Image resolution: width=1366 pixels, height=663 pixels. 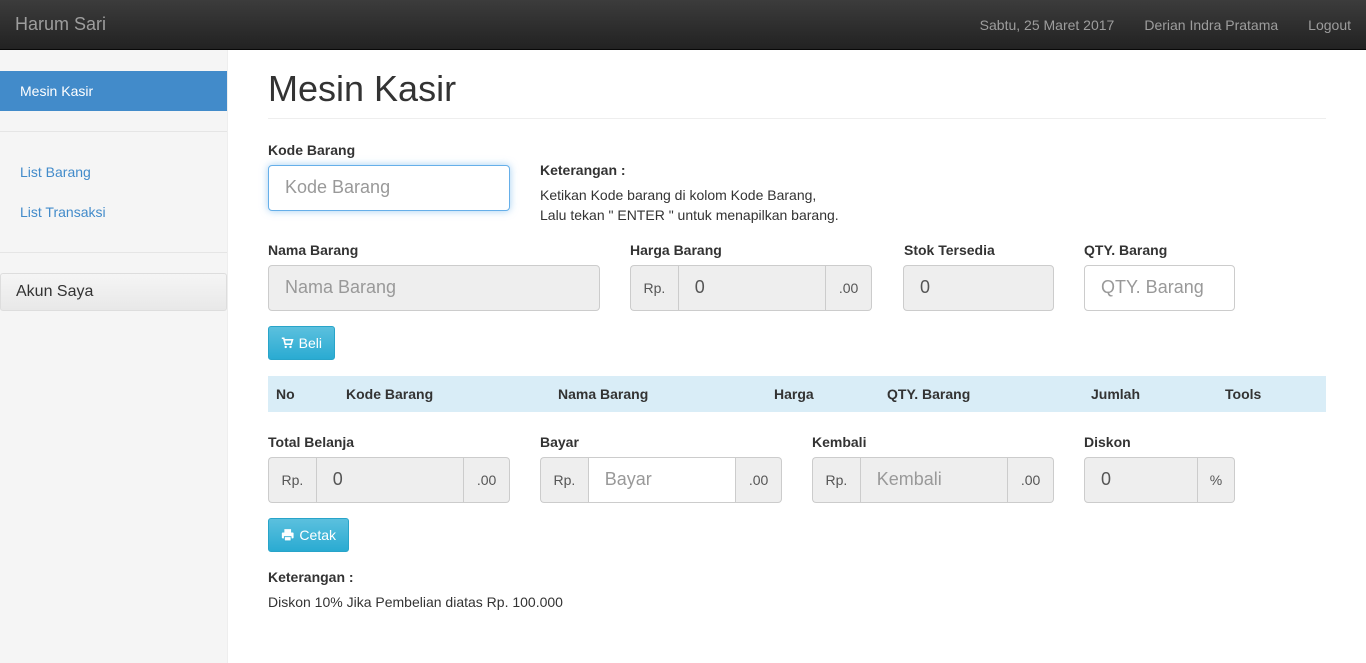 I want to click on kembali-group: Rp. Kembali .00, so click(x=933, y=480).